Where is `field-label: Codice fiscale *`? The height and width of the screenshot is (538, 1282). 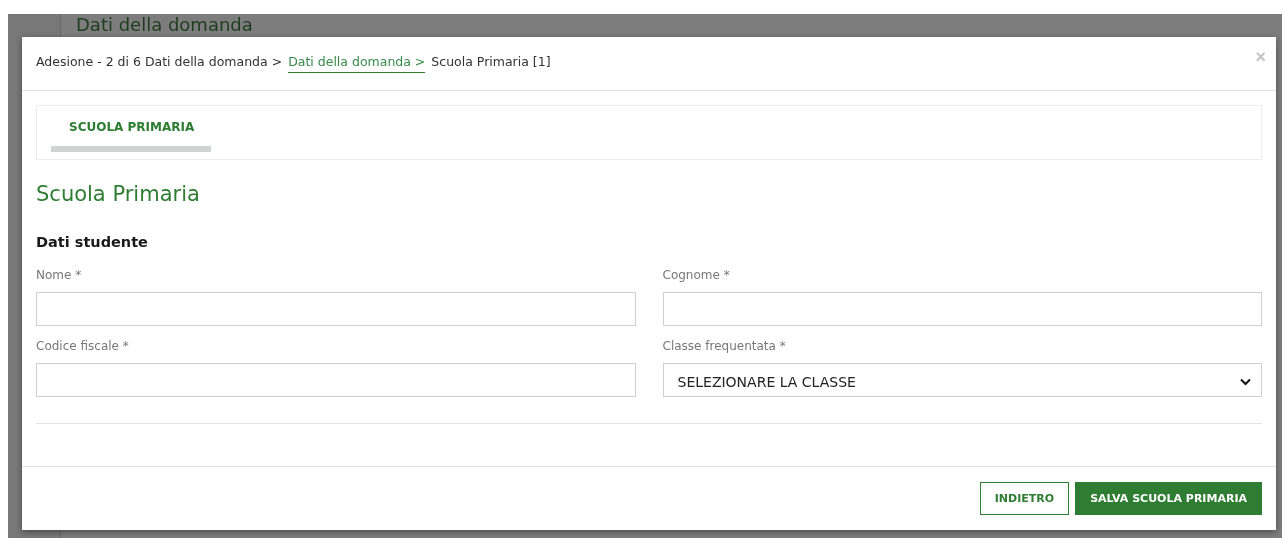 field-label: Codice fiscale * is located at coordinates (83, 346).